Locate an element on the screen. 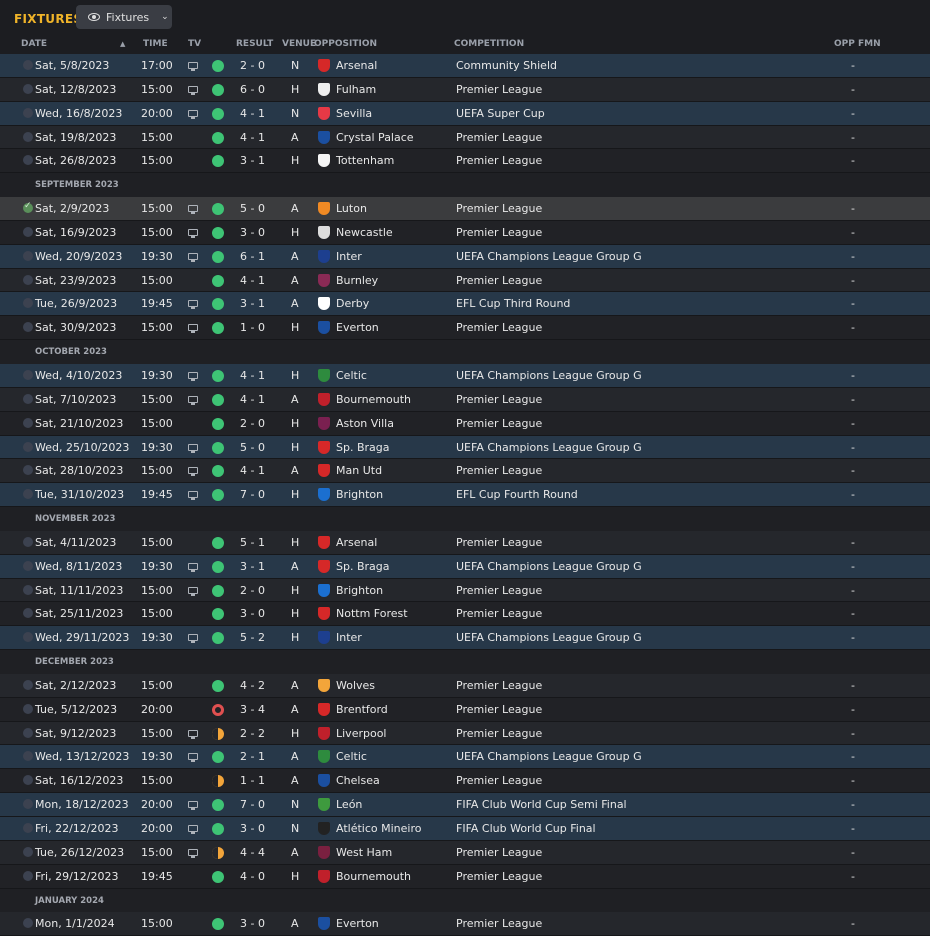 The image size is (930, 936). fixture-result: 6 - 0 is located at coordinates (252, 89).